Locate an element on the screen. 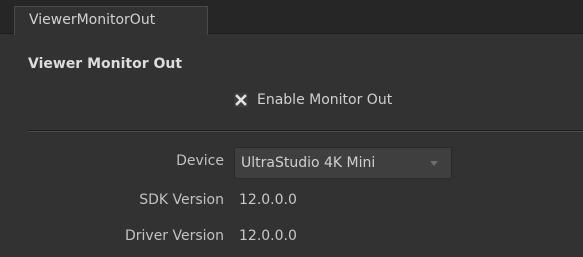 The image size is (583, 257). sdk-version-value: 12.0.0.0 is located at coordinates (268, 200).